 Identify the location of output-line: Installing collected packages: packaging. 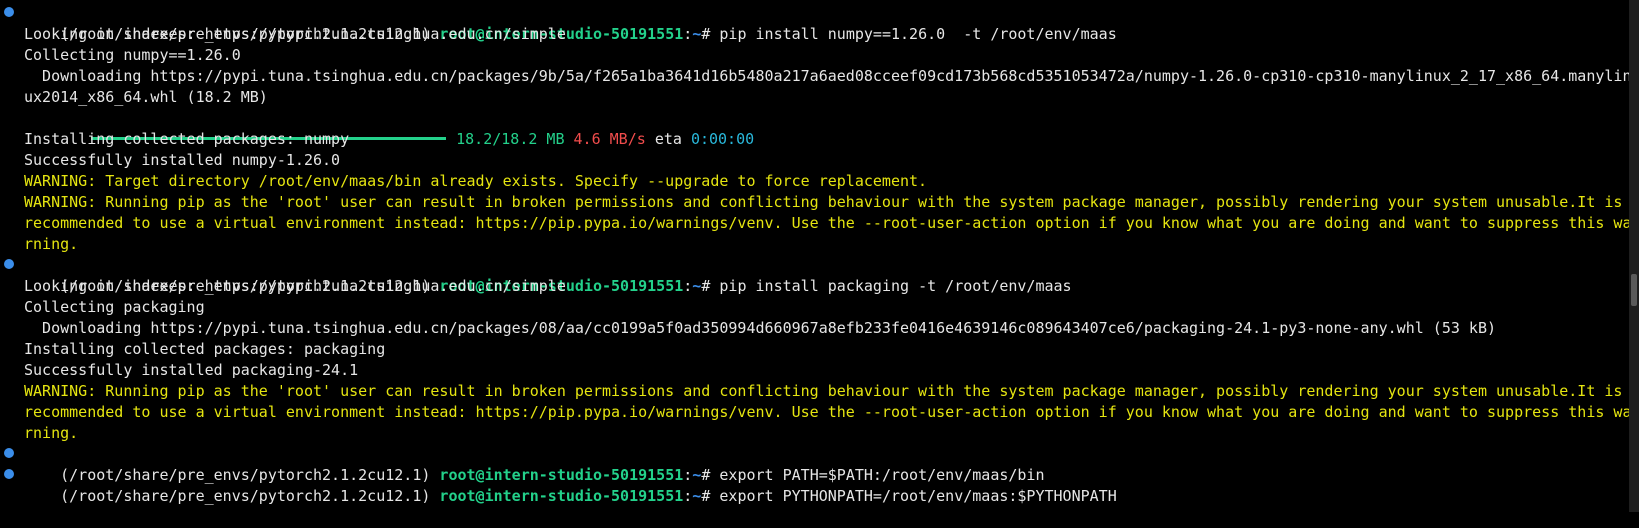
(205, 349).